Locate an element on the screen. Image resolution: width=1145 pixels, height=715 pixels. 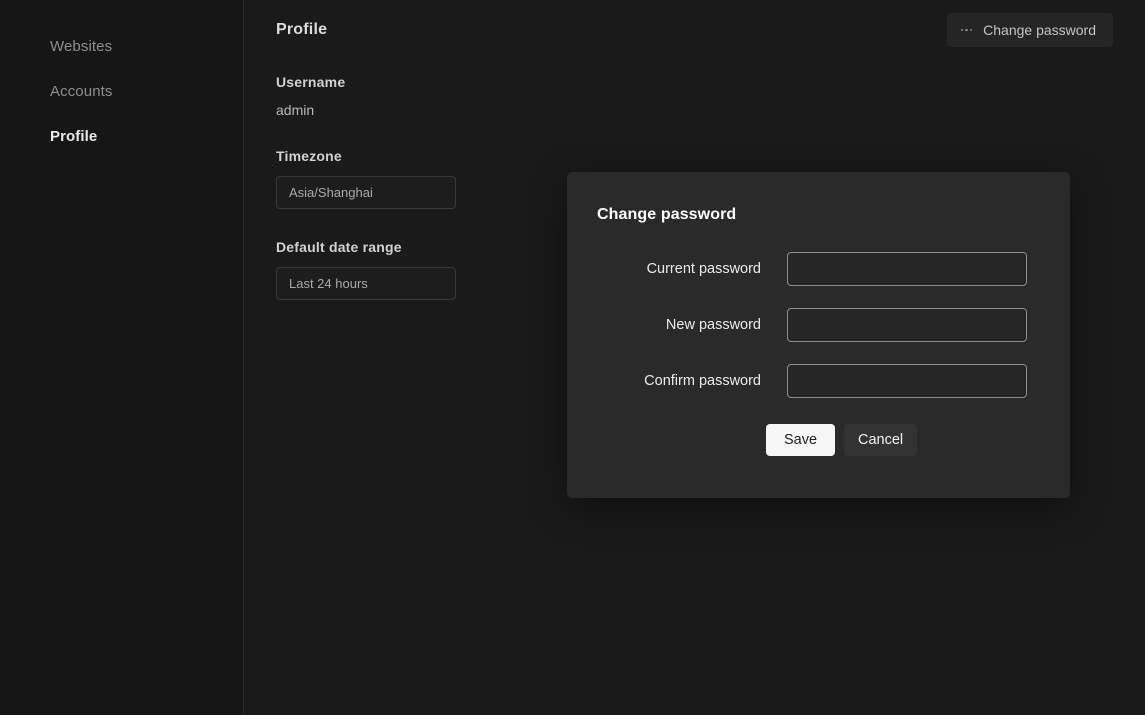
save-button: Save is located at coordinates (800, 440).